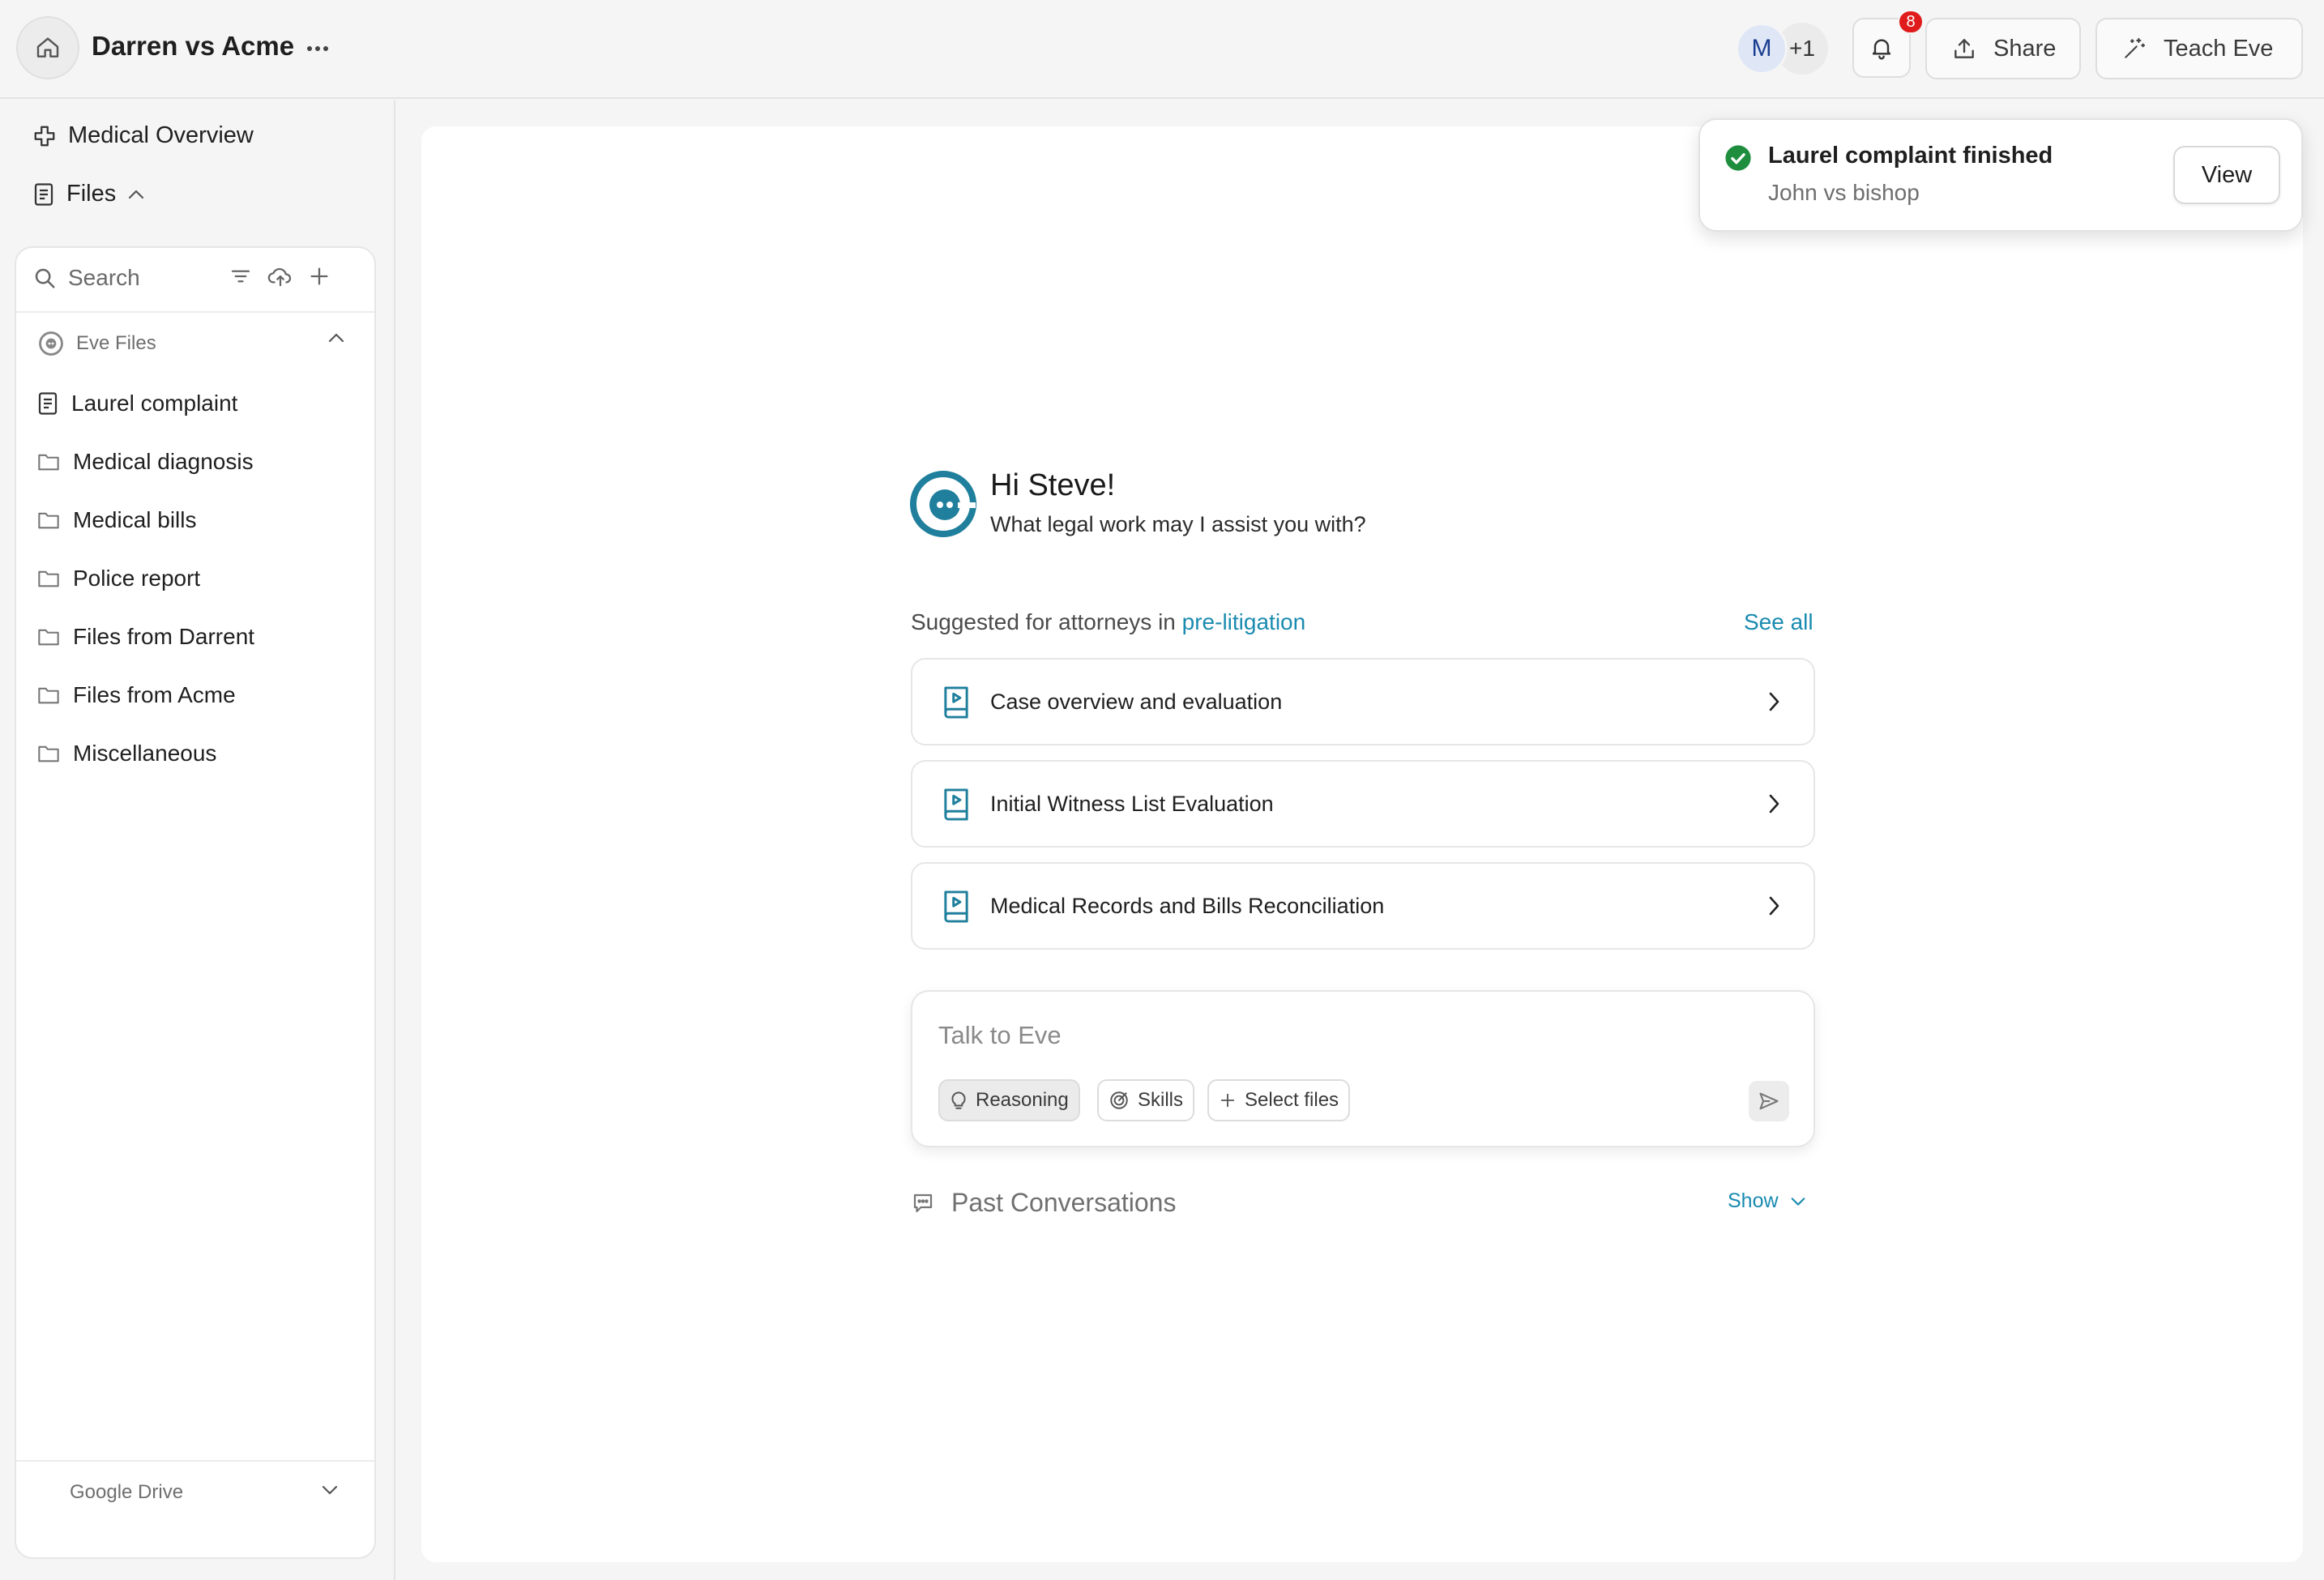 The width and height of the screenshot is (2324, 1580). I want to click on folder-item-miscellaneous: Miscellaneous, so click(126, 754).